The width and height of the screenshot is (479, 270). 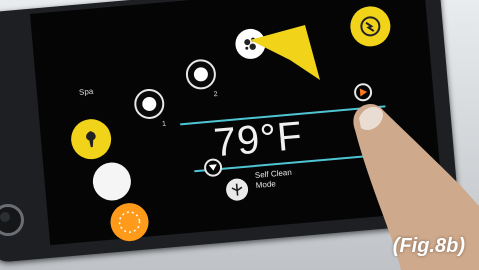 I want to click on sun-icon, so click(x=370, y=26).